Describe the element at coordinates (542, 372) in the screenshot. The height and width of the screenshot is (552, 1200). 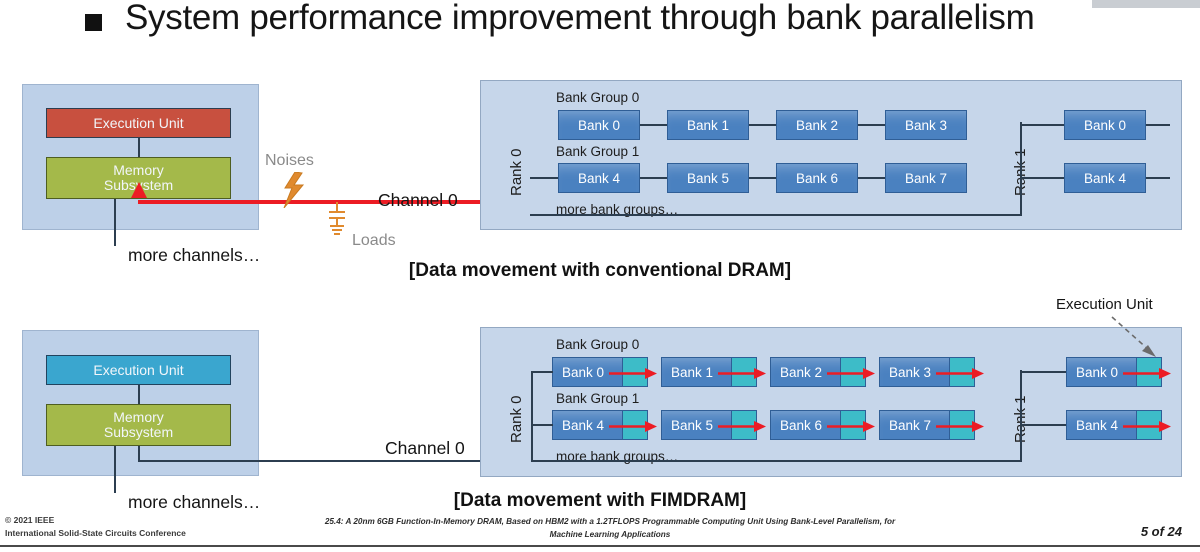
I see `rank0-branch-wire-row0` at that location.